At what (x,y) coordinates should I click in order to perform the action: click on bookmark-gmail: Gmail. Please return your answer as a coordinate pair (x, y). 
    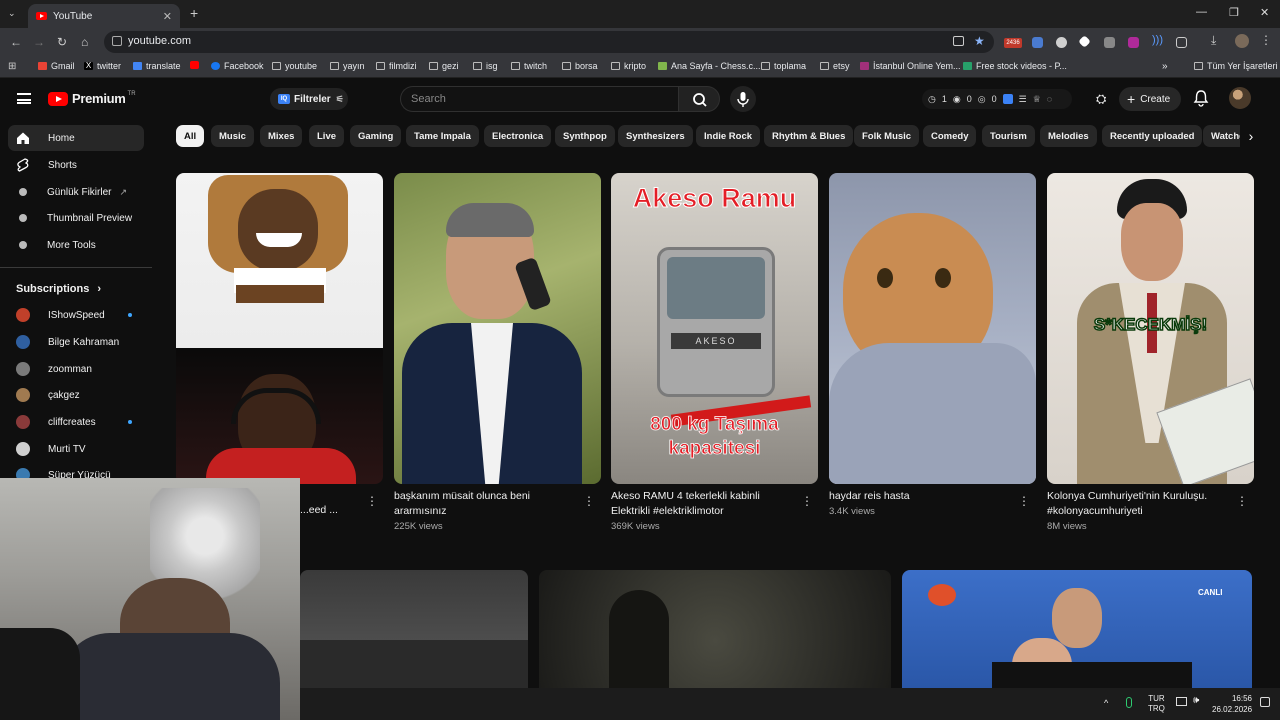
    Looking at the image, I should click on (56, 66).